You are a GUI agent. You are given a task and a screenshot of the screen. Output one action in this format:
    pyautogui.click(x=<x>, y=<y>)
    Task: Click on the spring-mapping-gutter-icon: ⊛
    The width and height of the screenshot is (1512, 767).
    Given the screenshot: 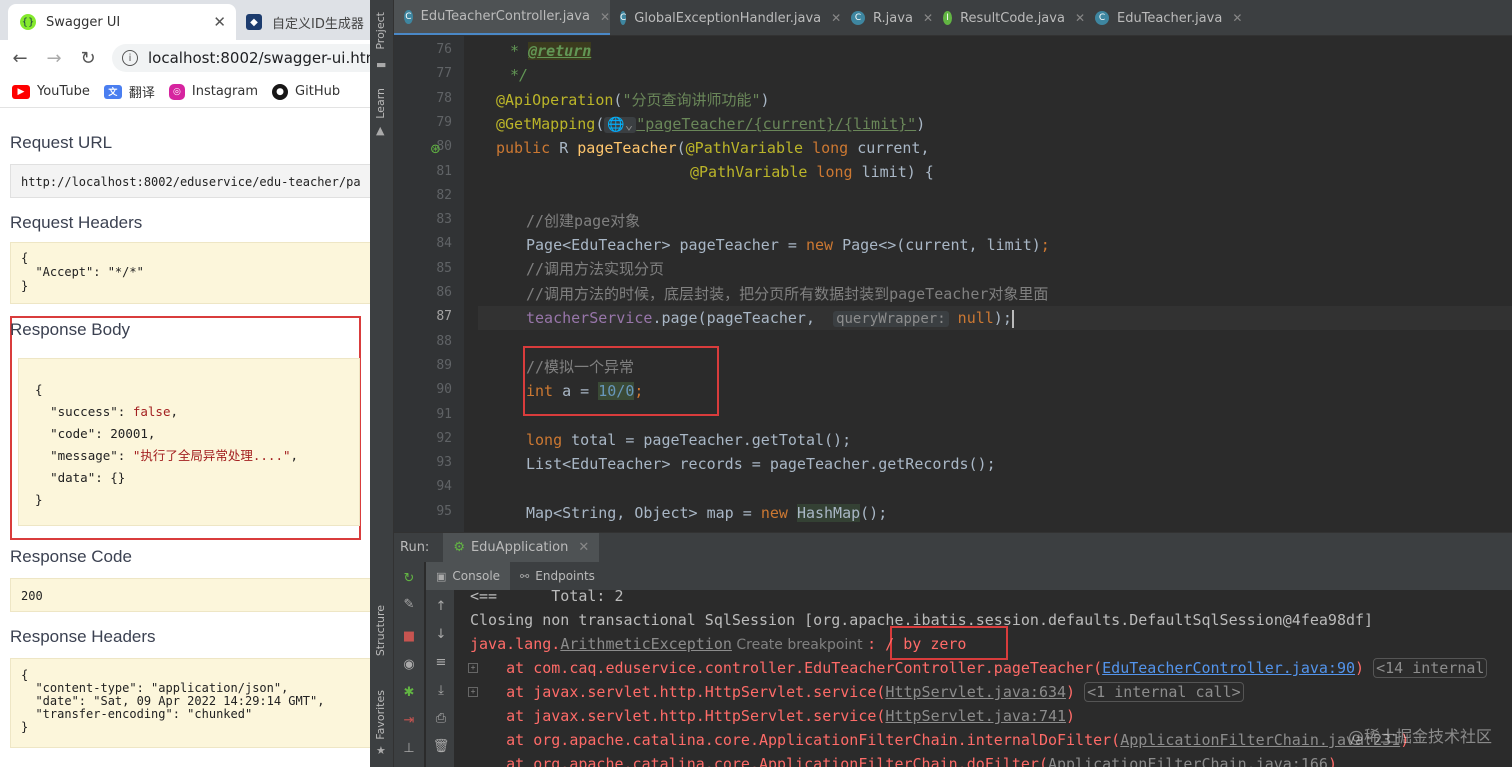 What is the action you would take?
    pyautogui.click(x=438, y=150)
    